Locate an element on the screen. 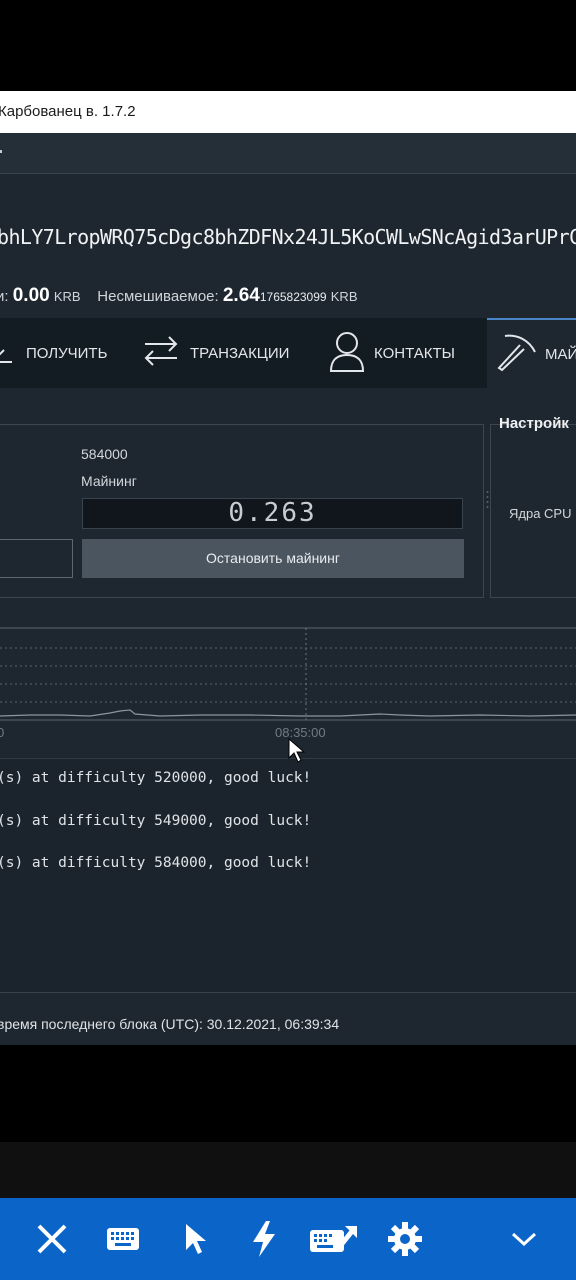  send-keys-button is located at coordinates (334, 1239).